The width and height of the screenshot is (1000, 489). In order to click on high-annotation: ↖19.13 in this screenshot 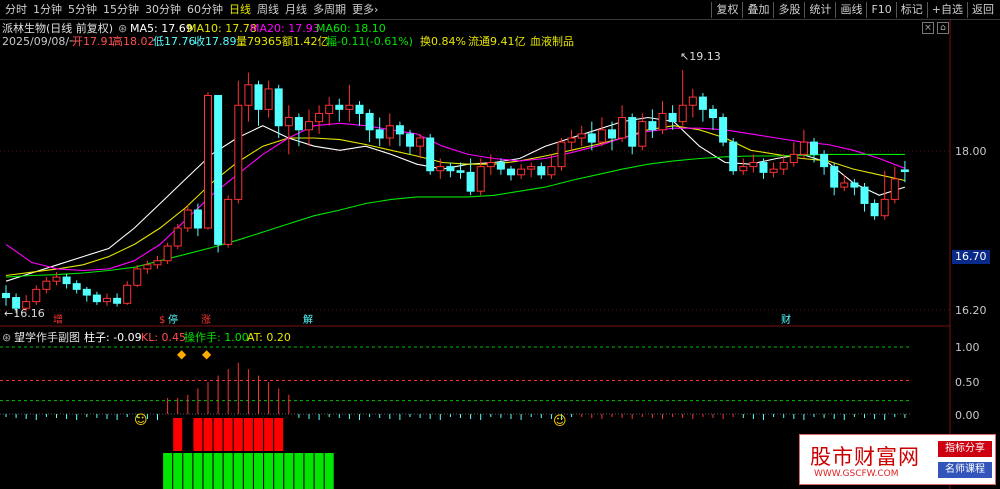, I will do `click(700, 56)`.